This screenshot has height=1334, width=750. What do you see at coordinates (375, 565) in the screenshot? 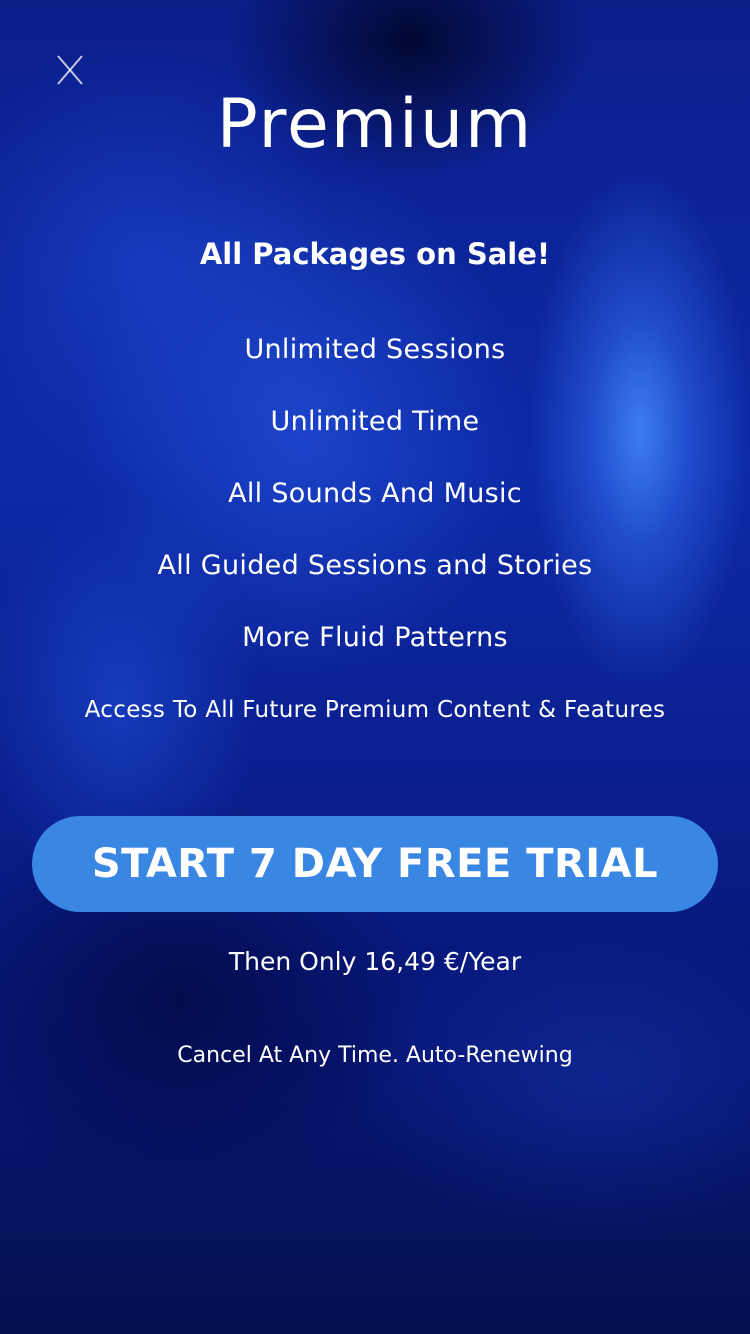
I see `feature-item-guided-sessions: All Guided Sessions and Stories` at bounding box center [375, 565].